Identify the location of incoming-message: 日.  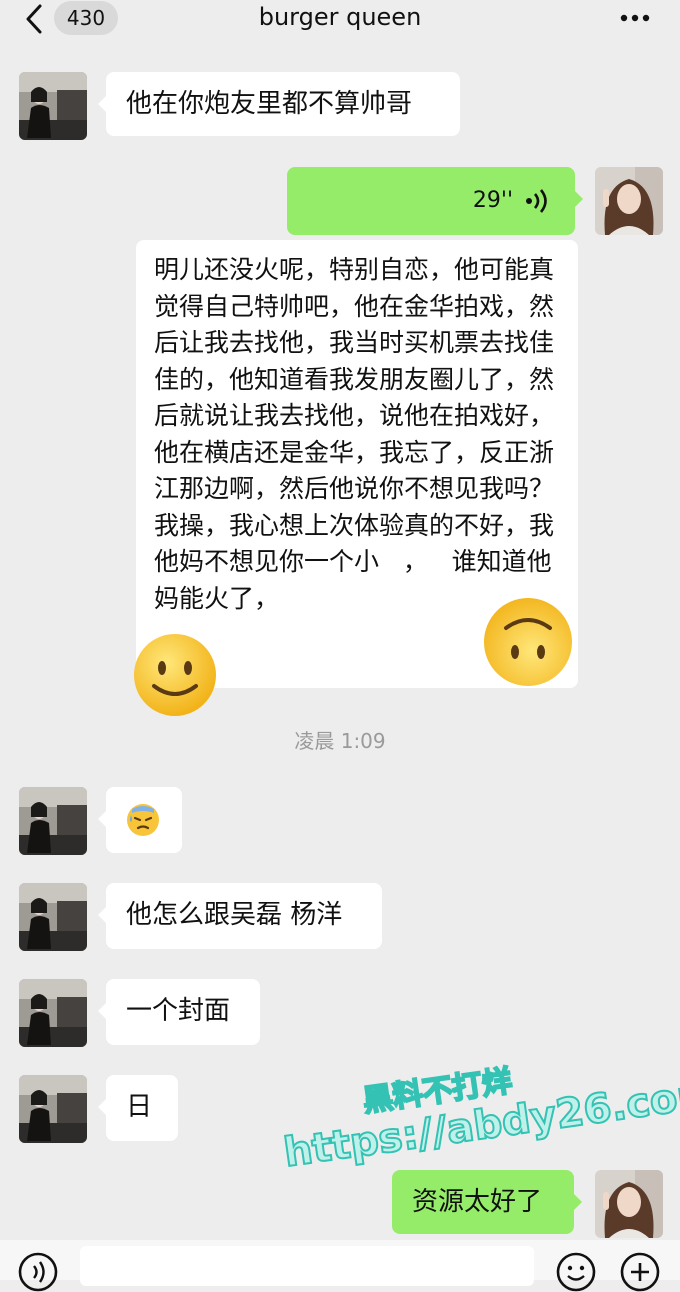
(138, 1108).